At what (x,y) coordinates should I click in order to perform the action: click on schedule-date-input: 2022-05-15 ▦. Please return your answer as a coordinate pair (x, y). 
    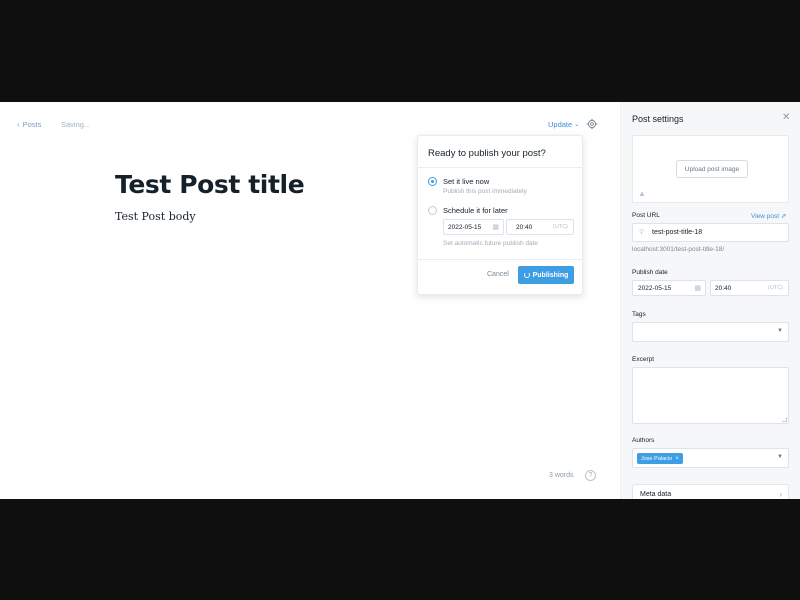
    Looking at the image, I should click on (473, 227).